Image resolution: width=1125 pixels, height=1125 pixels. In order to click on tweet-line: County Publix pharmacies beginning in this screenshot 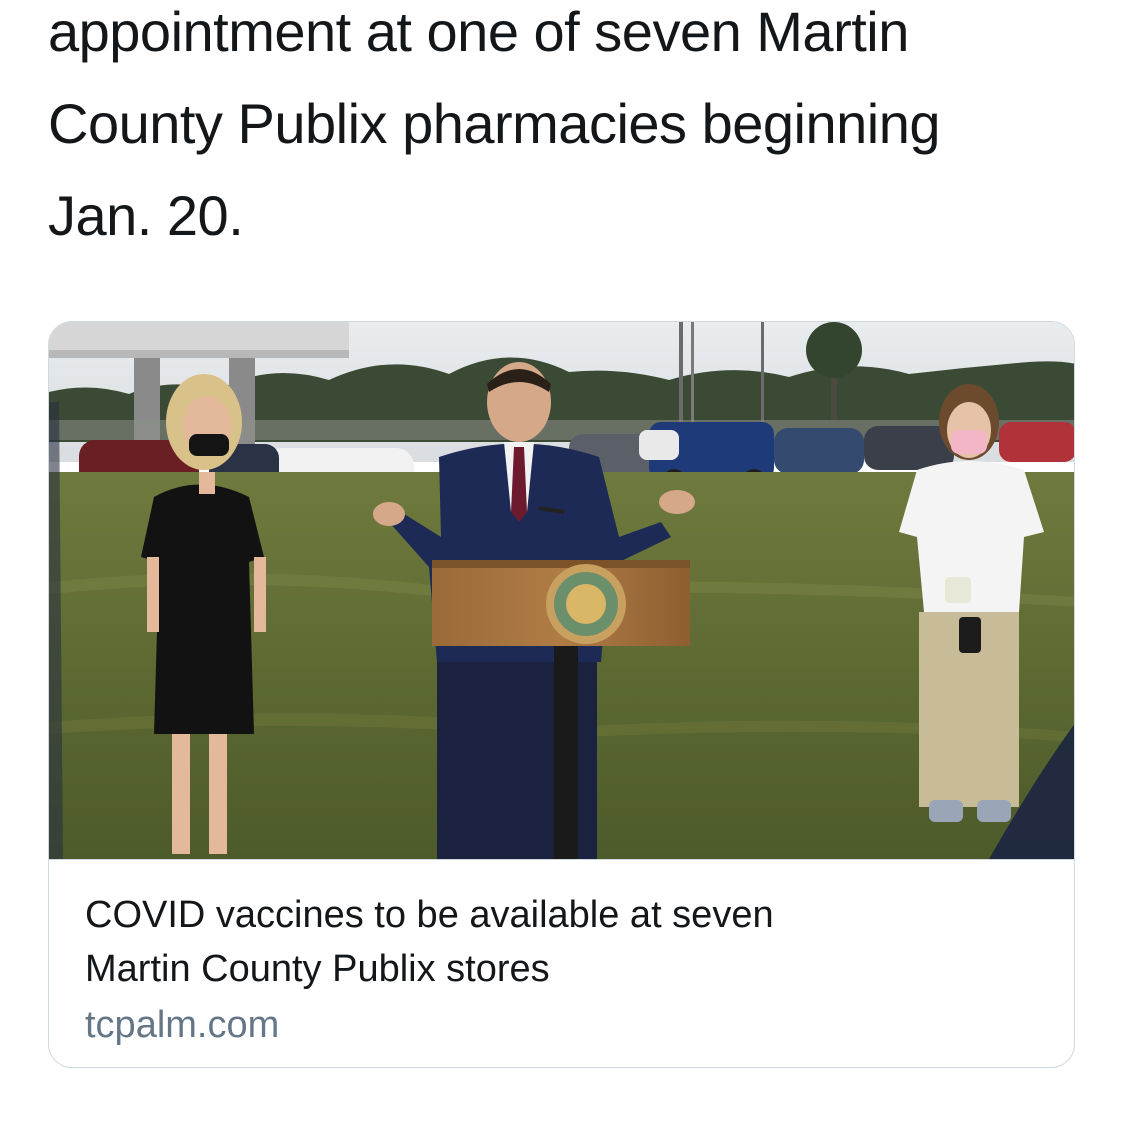, I will do `click(494, 123)`.